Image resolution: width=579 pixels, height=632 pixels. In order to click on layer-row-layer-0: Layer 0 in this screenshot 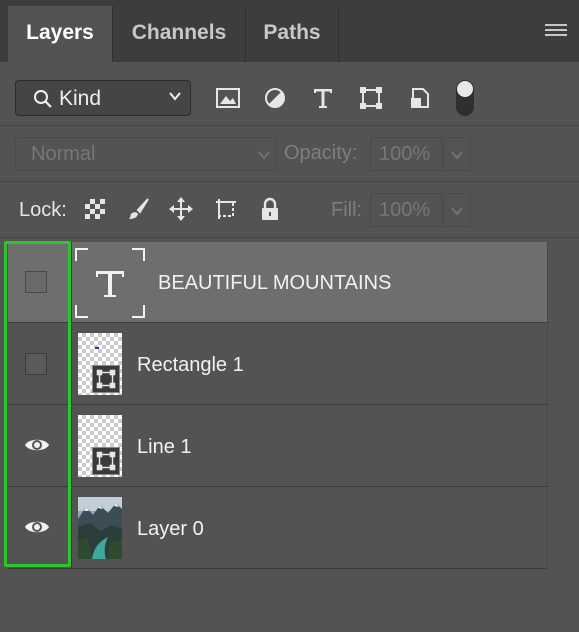, I will do `click(277, 528)`.